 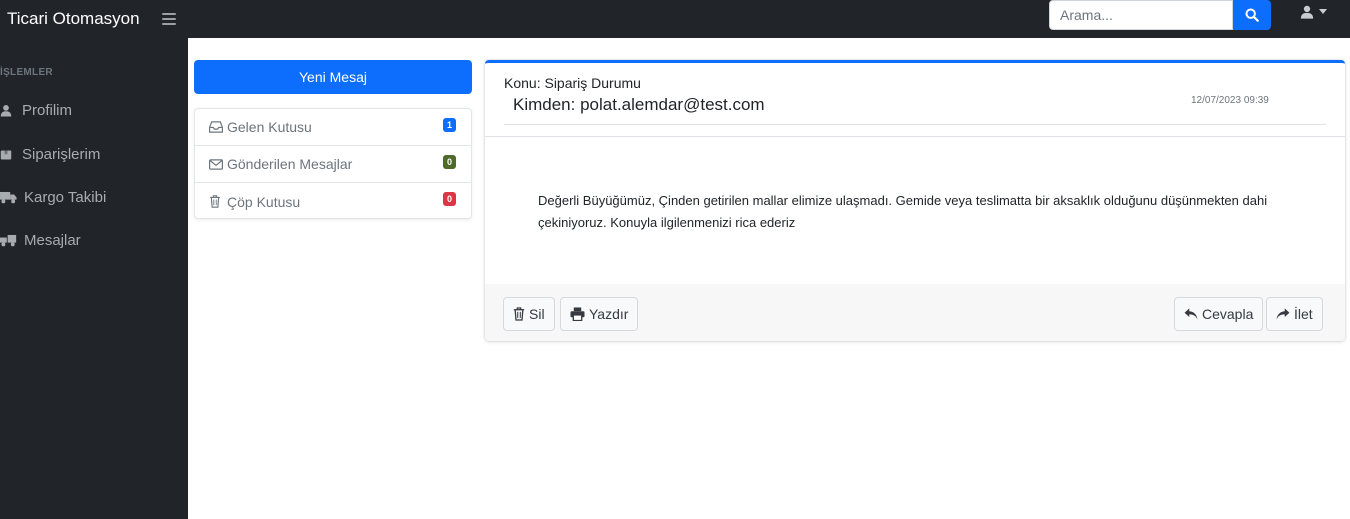 I want to click on search-group, so click(x=1160, y=15).